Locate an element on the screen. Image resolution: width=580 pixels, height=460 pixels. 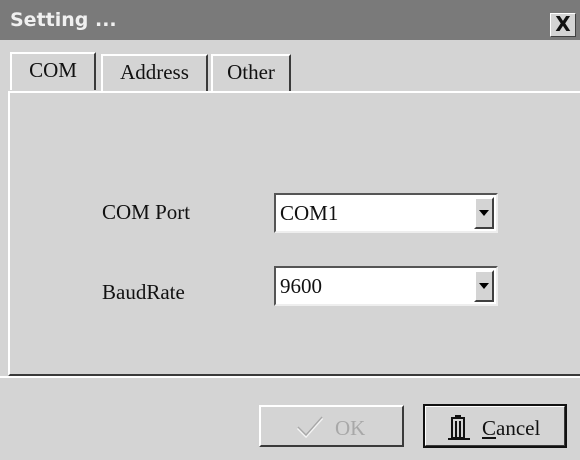
cancel-label-rest: ancel is located at coordinates (518, 428).